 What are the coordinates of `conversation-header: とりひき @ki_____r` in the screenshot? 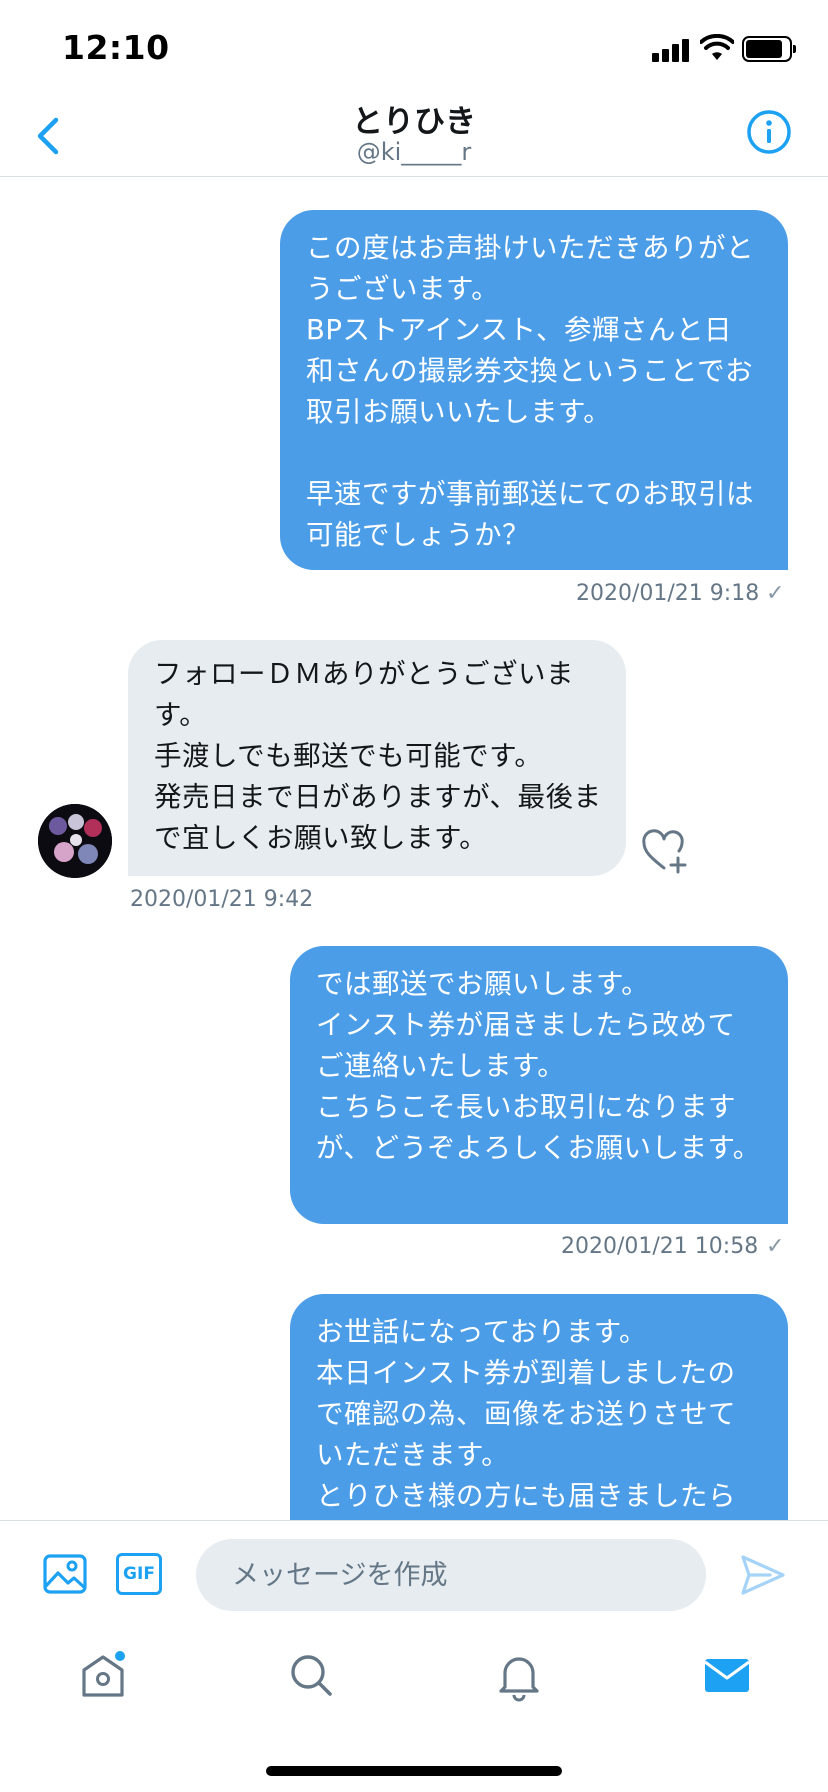 It's located at (414, 136).